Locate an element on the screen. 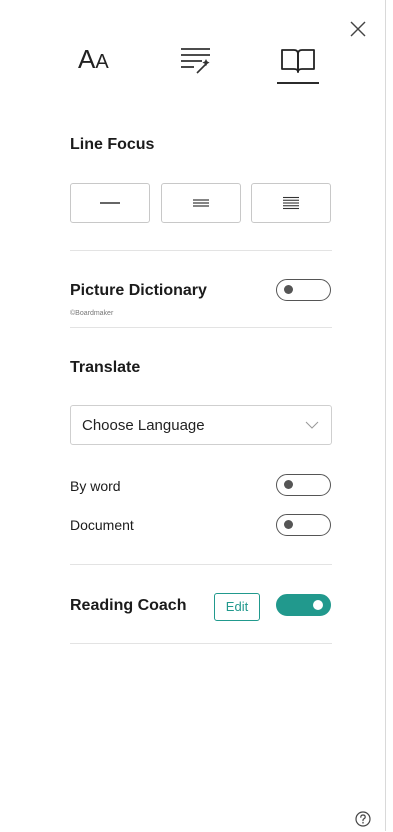 Image resolution: width=393 pixels, height=832 pixels. line-focus-one-line-button is located at coordinates (110, 203).